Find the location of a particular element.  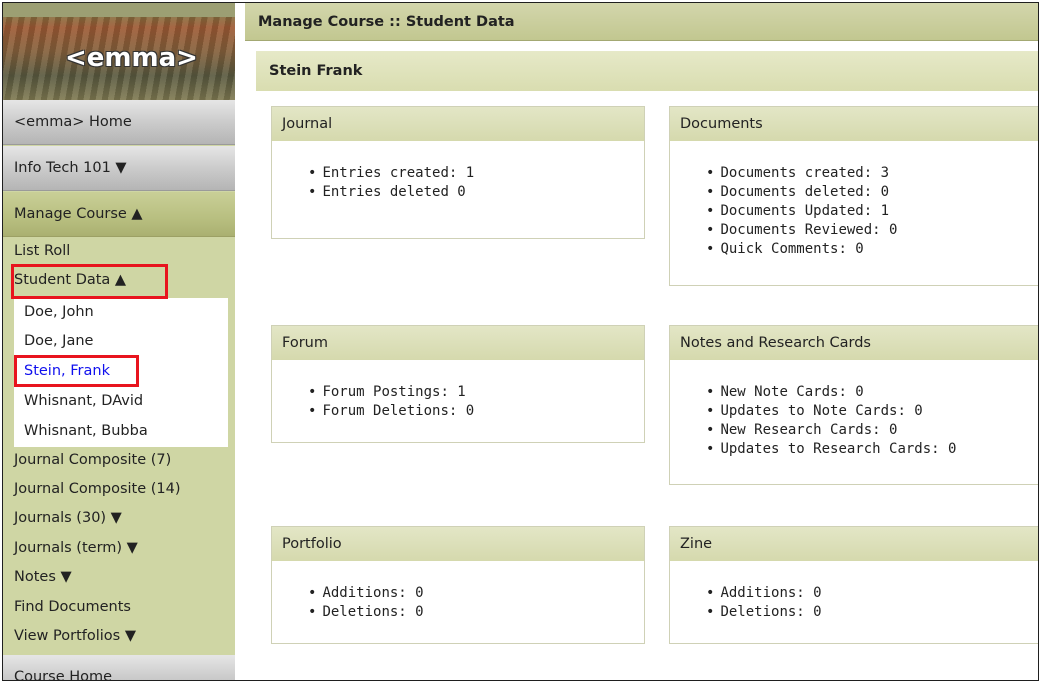

zine-panel: Zine Additions: 0 Deletions: 0 is located at coordinates (853, 585).